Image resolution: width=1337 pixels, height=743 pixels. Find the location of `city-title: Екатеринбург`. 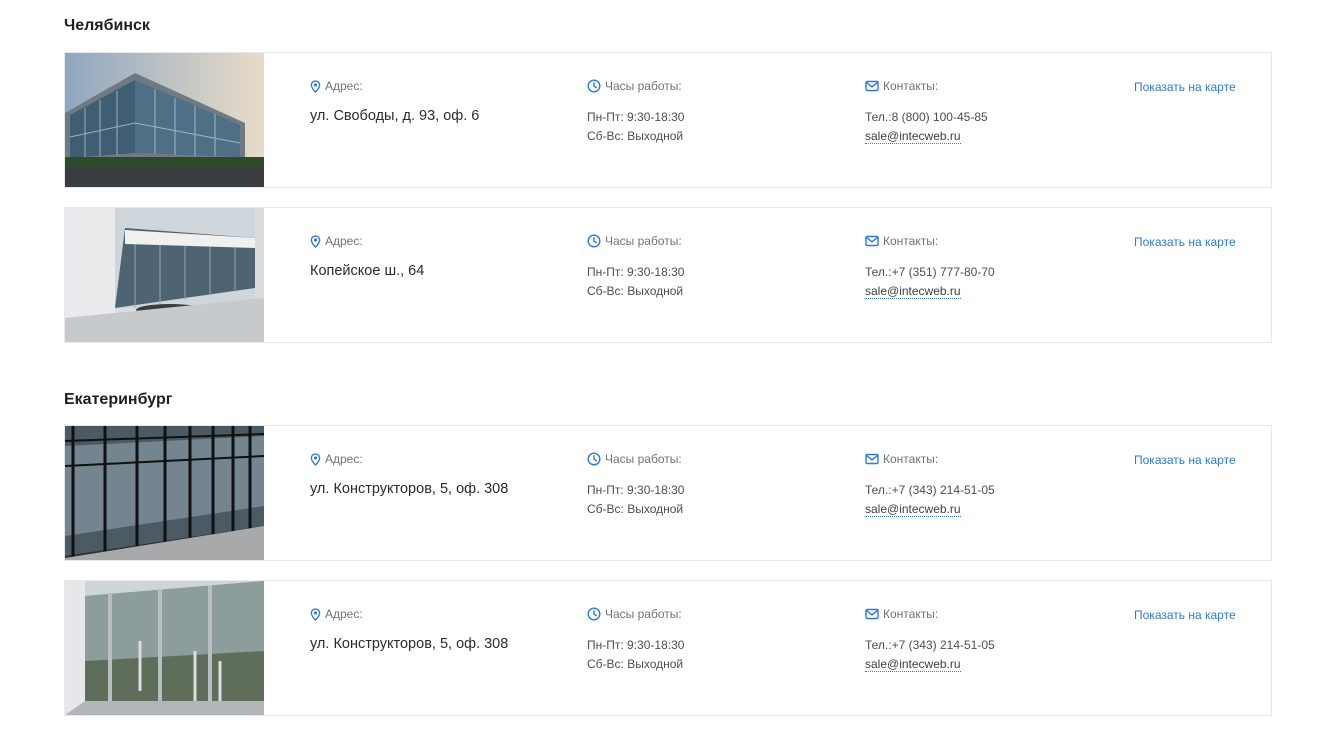

city-title: Екатеринбург is located at coordinates (118, 399).